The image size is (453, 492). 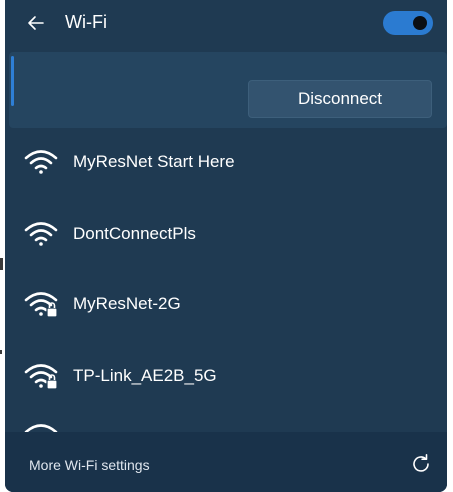 I want to click on disconnect-button: Disconnect, so click(x=340, y=99).